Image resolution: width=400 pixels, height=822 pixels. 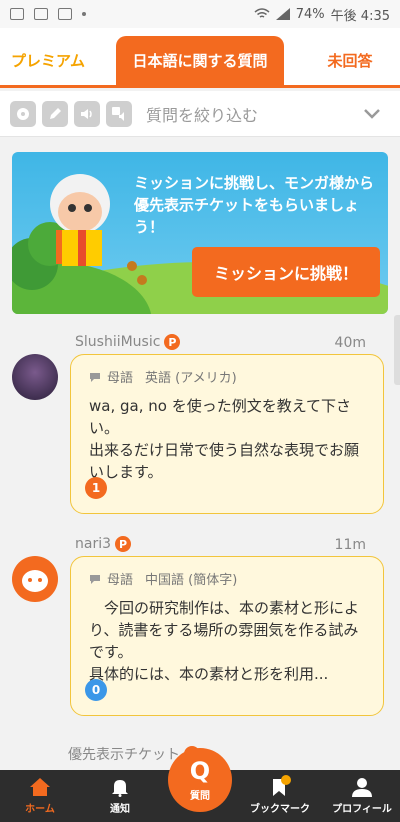 I want to click on answer-count: 1, so click(x=96, y=488).